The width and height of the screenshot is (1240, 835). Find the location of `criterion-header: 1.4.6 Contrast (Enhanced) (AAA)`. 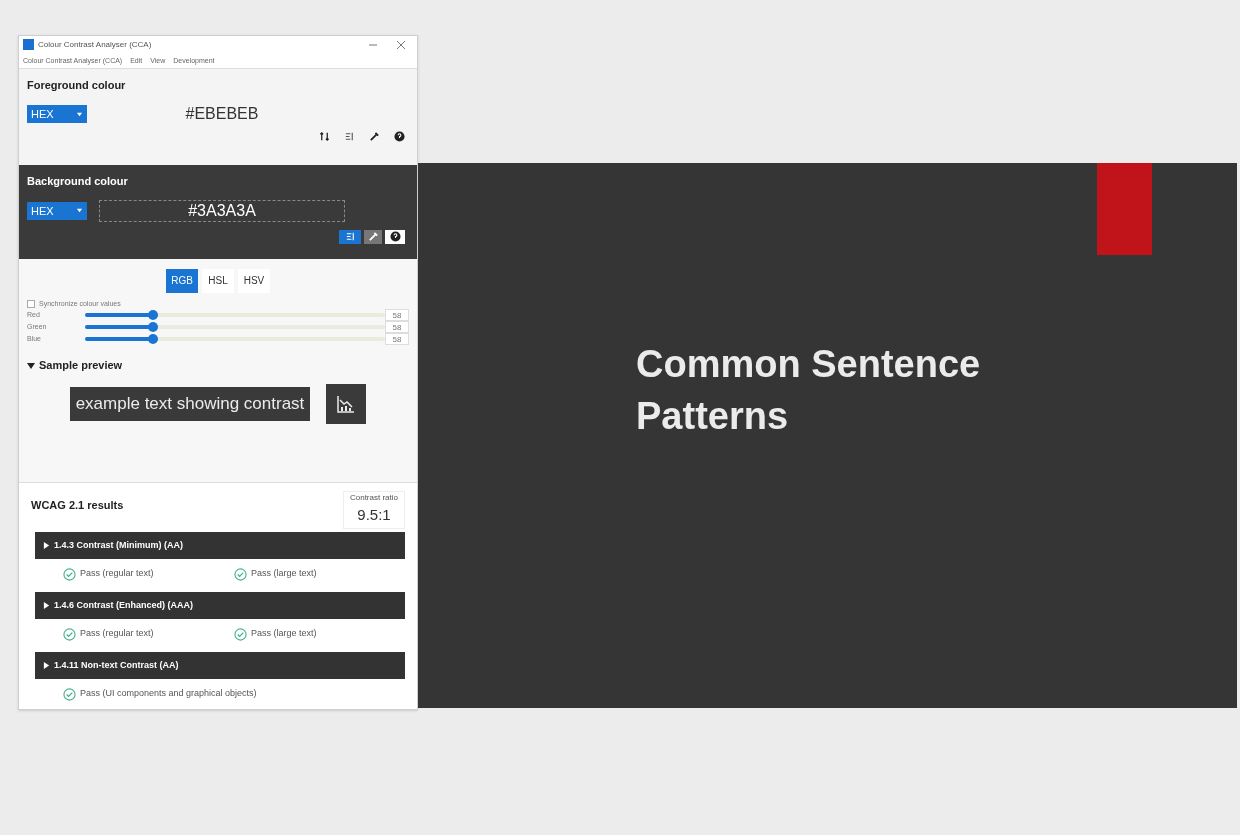

criterion-header: 1.4.6 Contrast (Enhanced) (AAA) is located at coordinates (220, 605).